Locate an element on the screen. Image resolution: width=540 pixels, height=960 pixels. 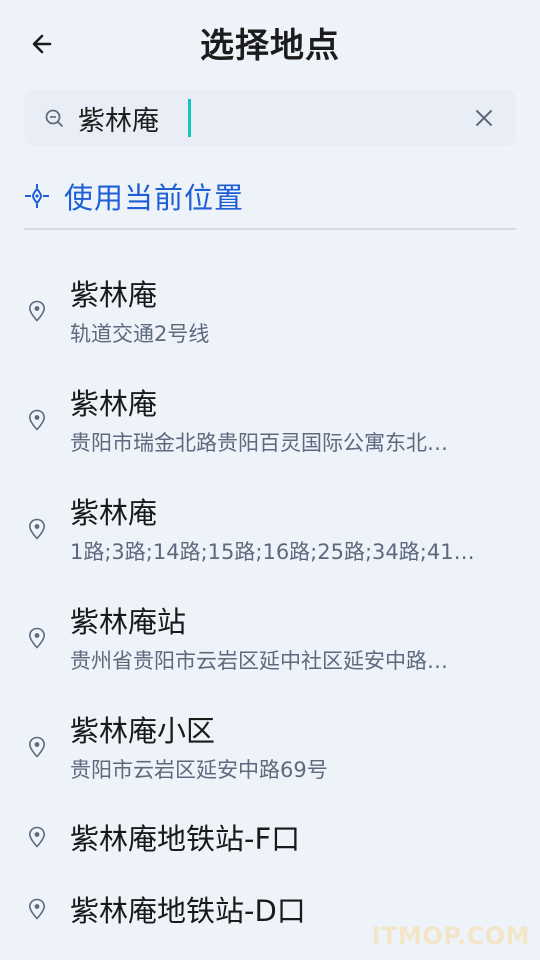
clear-search-button is located at coordinates (484, 118).